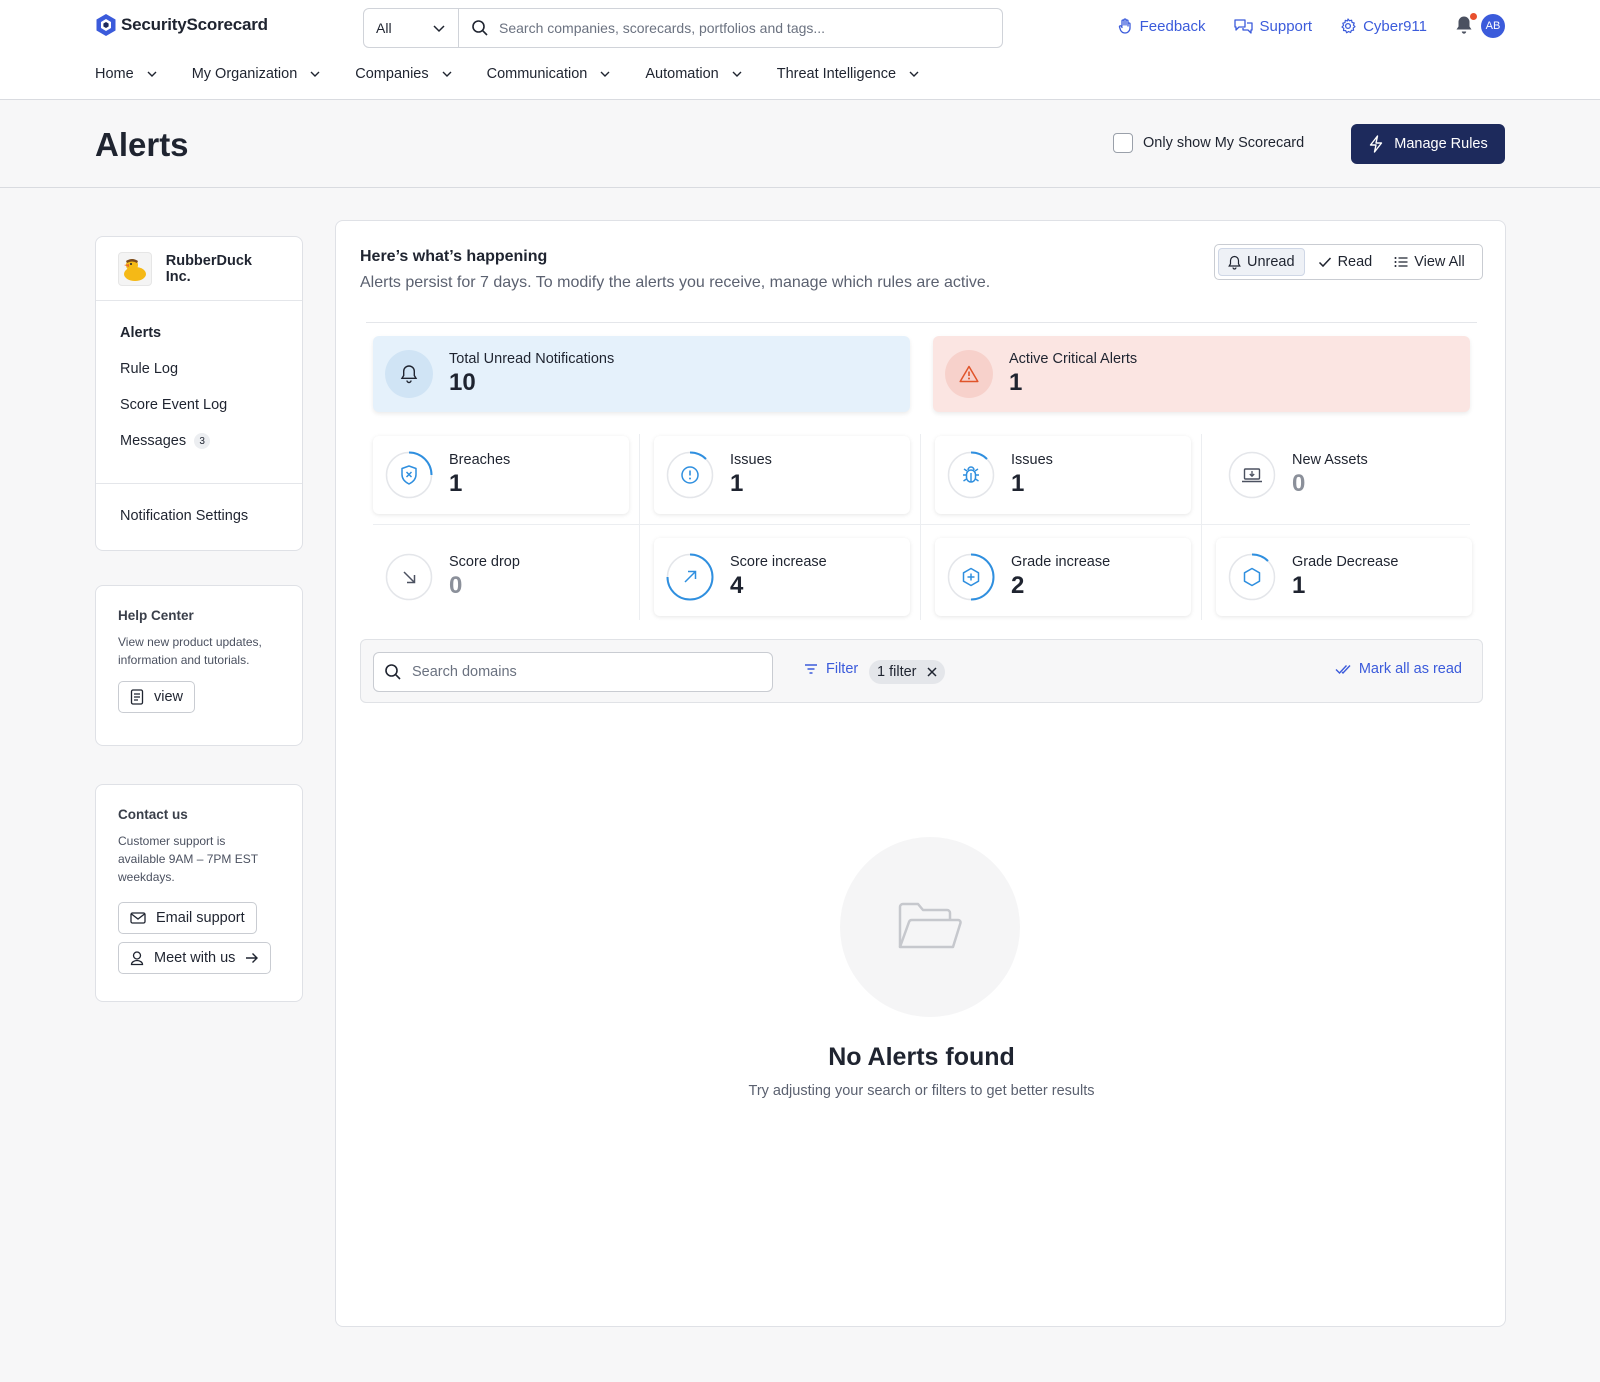 This screenshot has height=1382, width=1600. Describe the element at coordinates (1161, 26) in the screenshot. I see `feedback-link: Feedback` at that location.